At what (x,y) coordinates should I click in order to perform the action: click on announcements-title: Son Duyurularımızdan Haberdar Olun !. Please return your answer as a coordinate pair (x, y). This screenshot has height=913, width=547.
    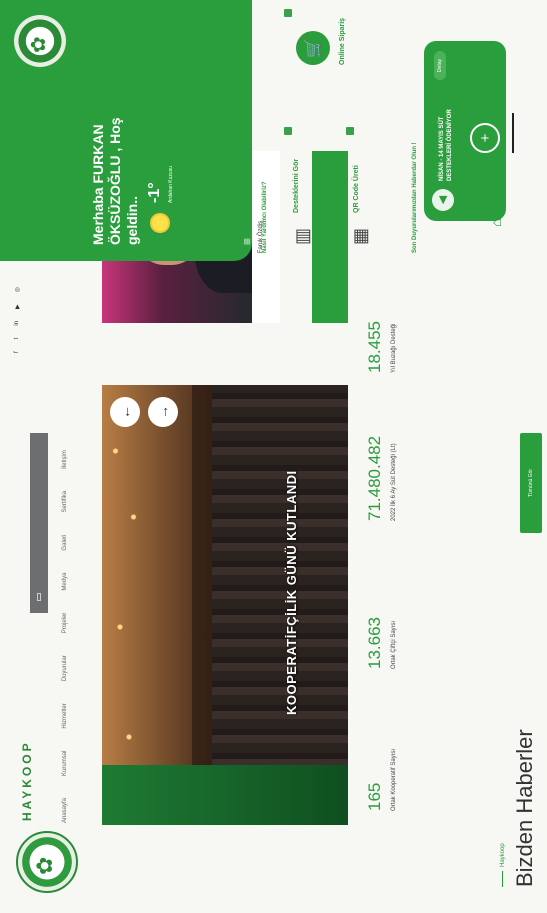
    Looking at the image, I should click on (415, 197).